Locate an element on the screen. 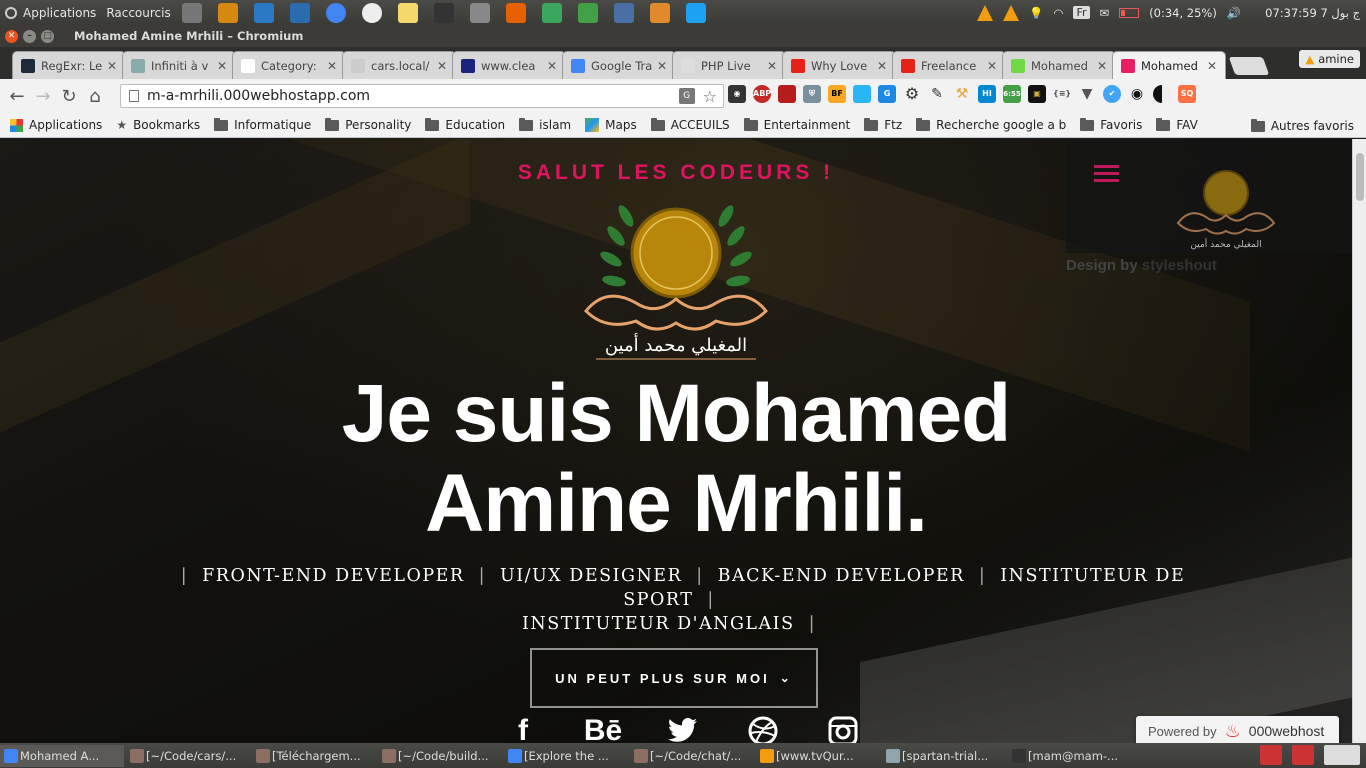 This screenshot has width=1366, height=768. bookmark-item: Maps is located at coordinates (611, 125).